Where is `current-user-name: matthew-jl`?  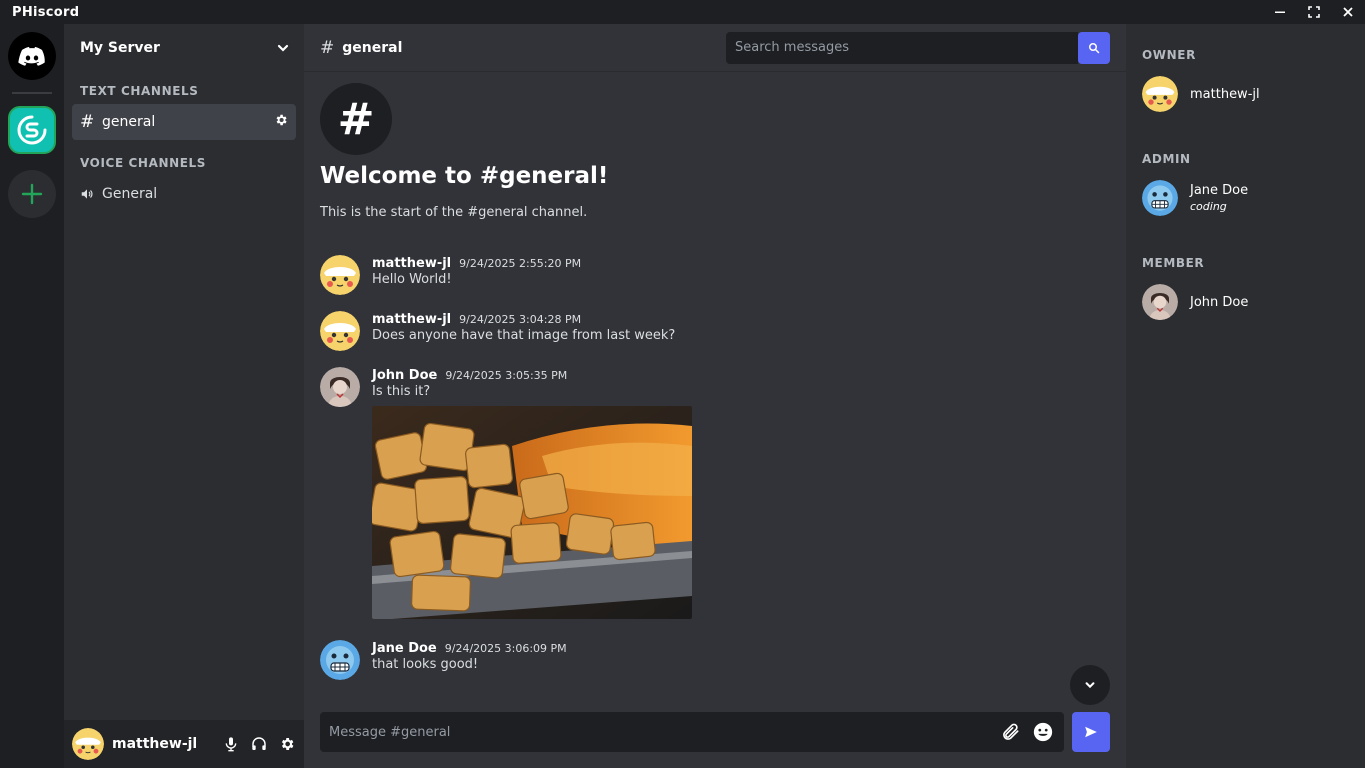
current-user-name: matthew-jl is located at coordinates (155, 744).